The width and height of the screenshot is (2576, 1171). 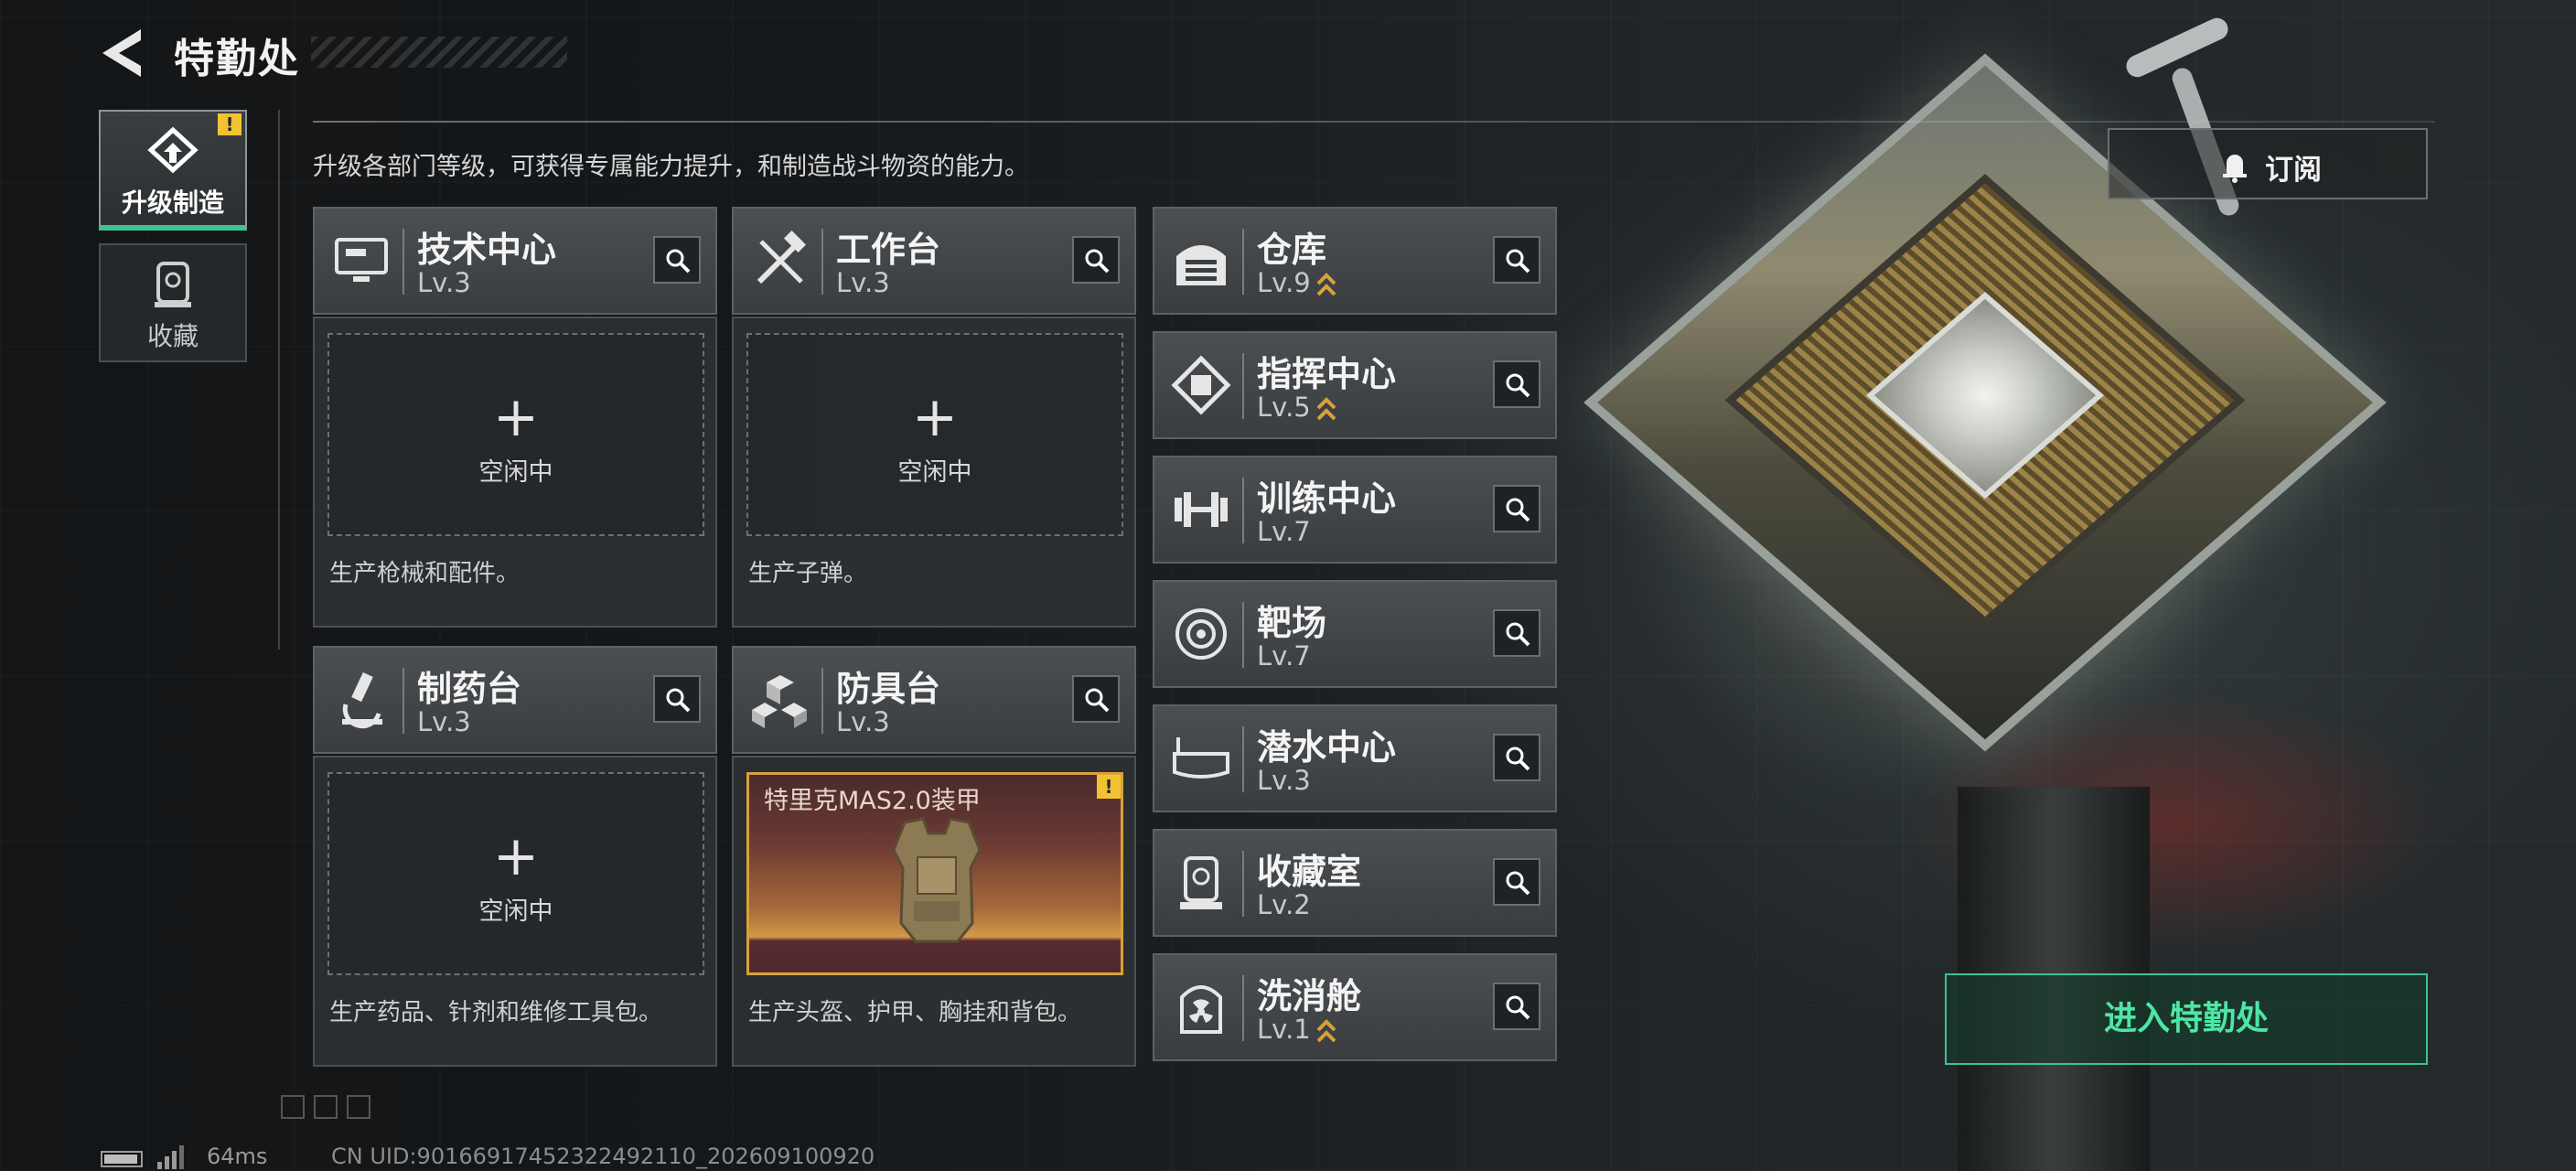 What do you see at coordinates (889, 689) in the screenshot?
I see `department-name: 防具台` at bounding box center [889, 689].